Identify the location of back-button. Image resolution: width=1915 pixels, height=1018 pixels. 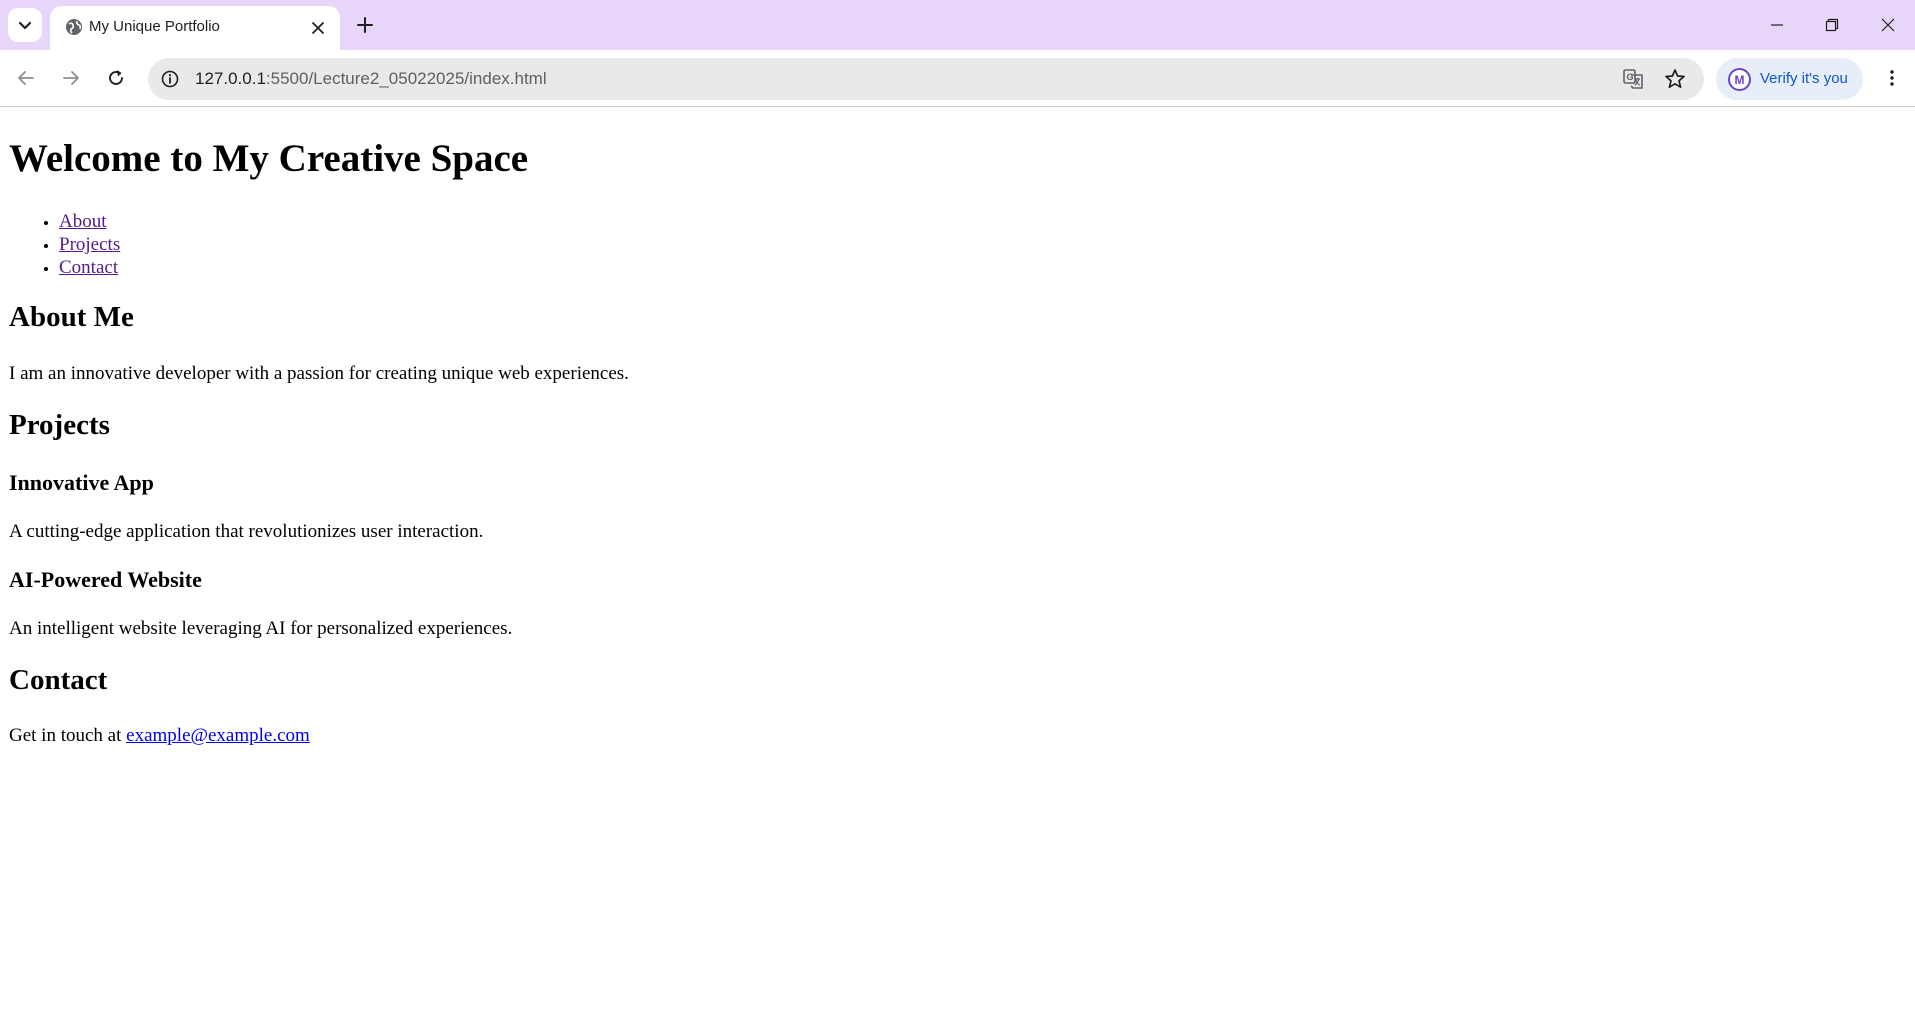
(26, 78).